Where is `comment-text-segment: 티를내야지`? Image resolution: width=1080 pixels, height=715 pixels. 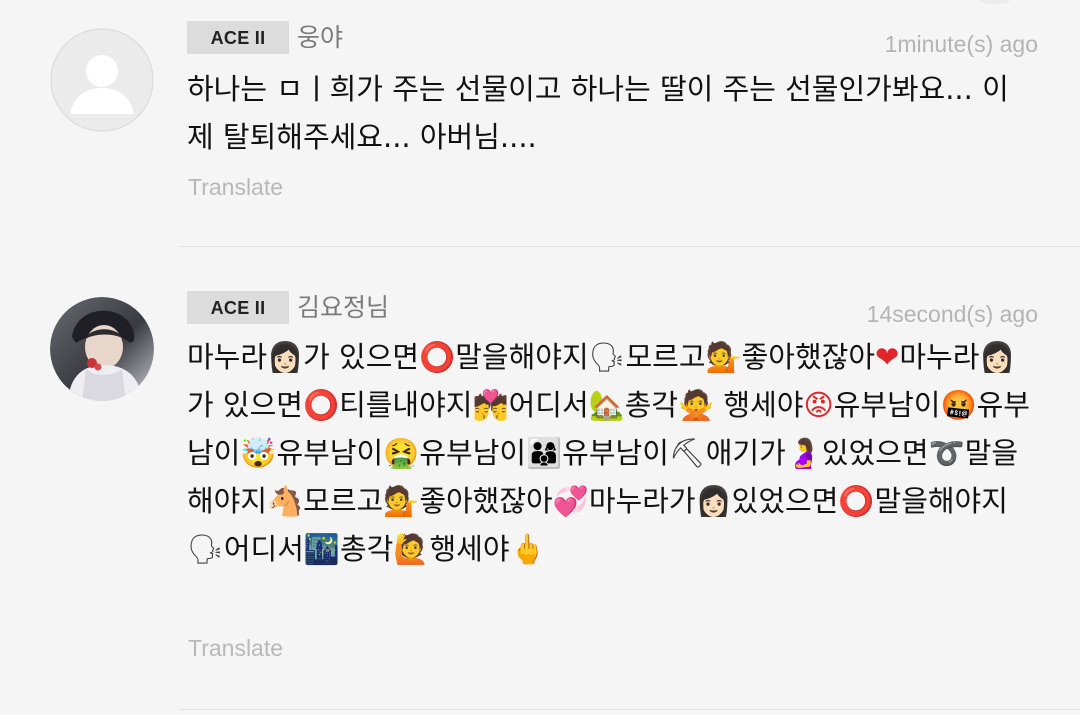
comment-text-segment: 티를내야지 is located at coordinates (406, 405).